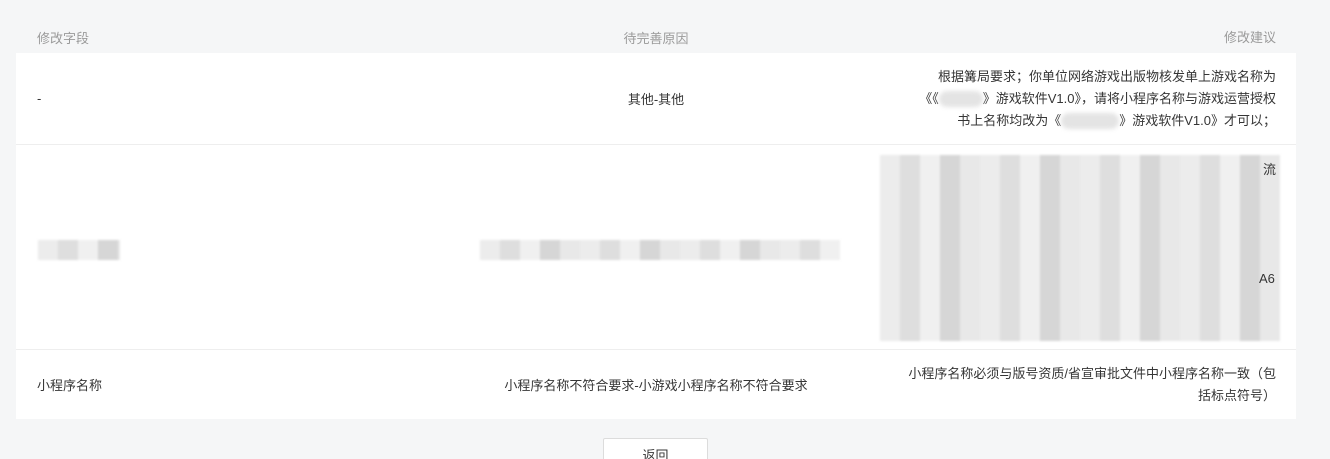 This screenshot has width=1330, height=459. What do you see at coordinates (1249, 37) in the screenshot?
I see `header-suggestion: 修改建议` at bounding box center [1249, 37].